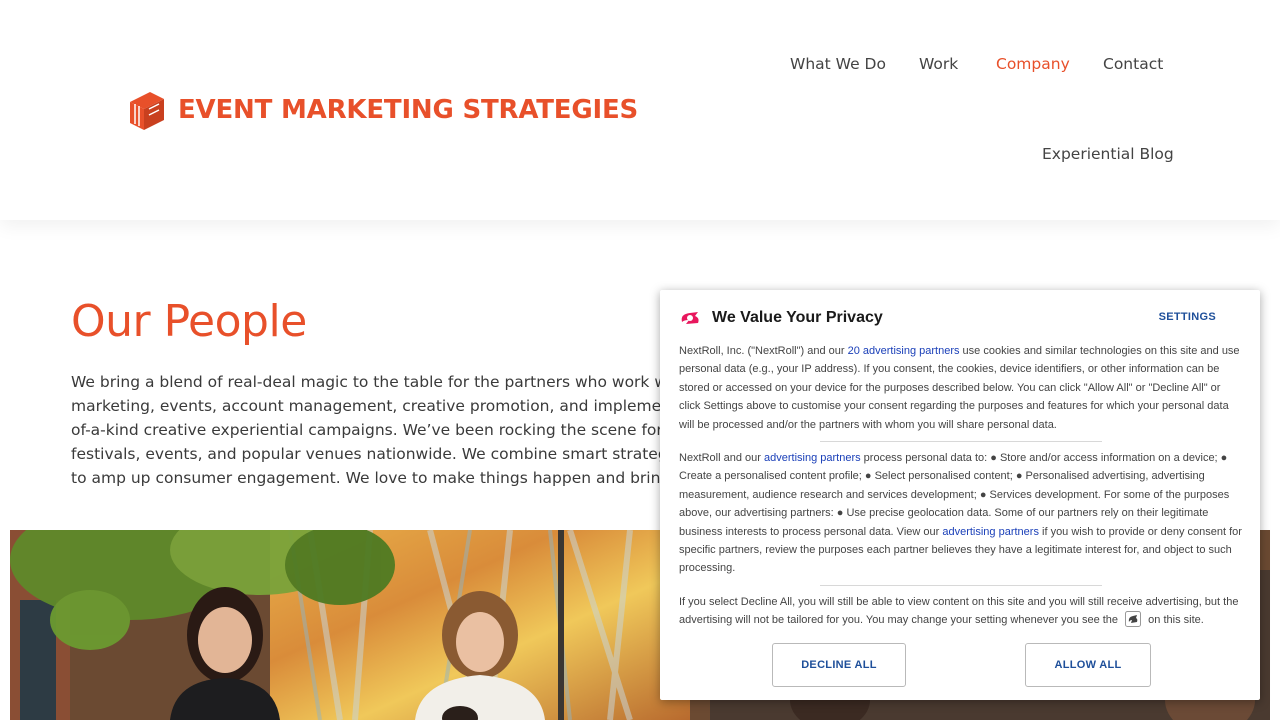  What do you see at coordinates (1187, 317) in the screenshot?
I see `consent-settings-link: SETTINGS` at bounding box center [1187, 317].